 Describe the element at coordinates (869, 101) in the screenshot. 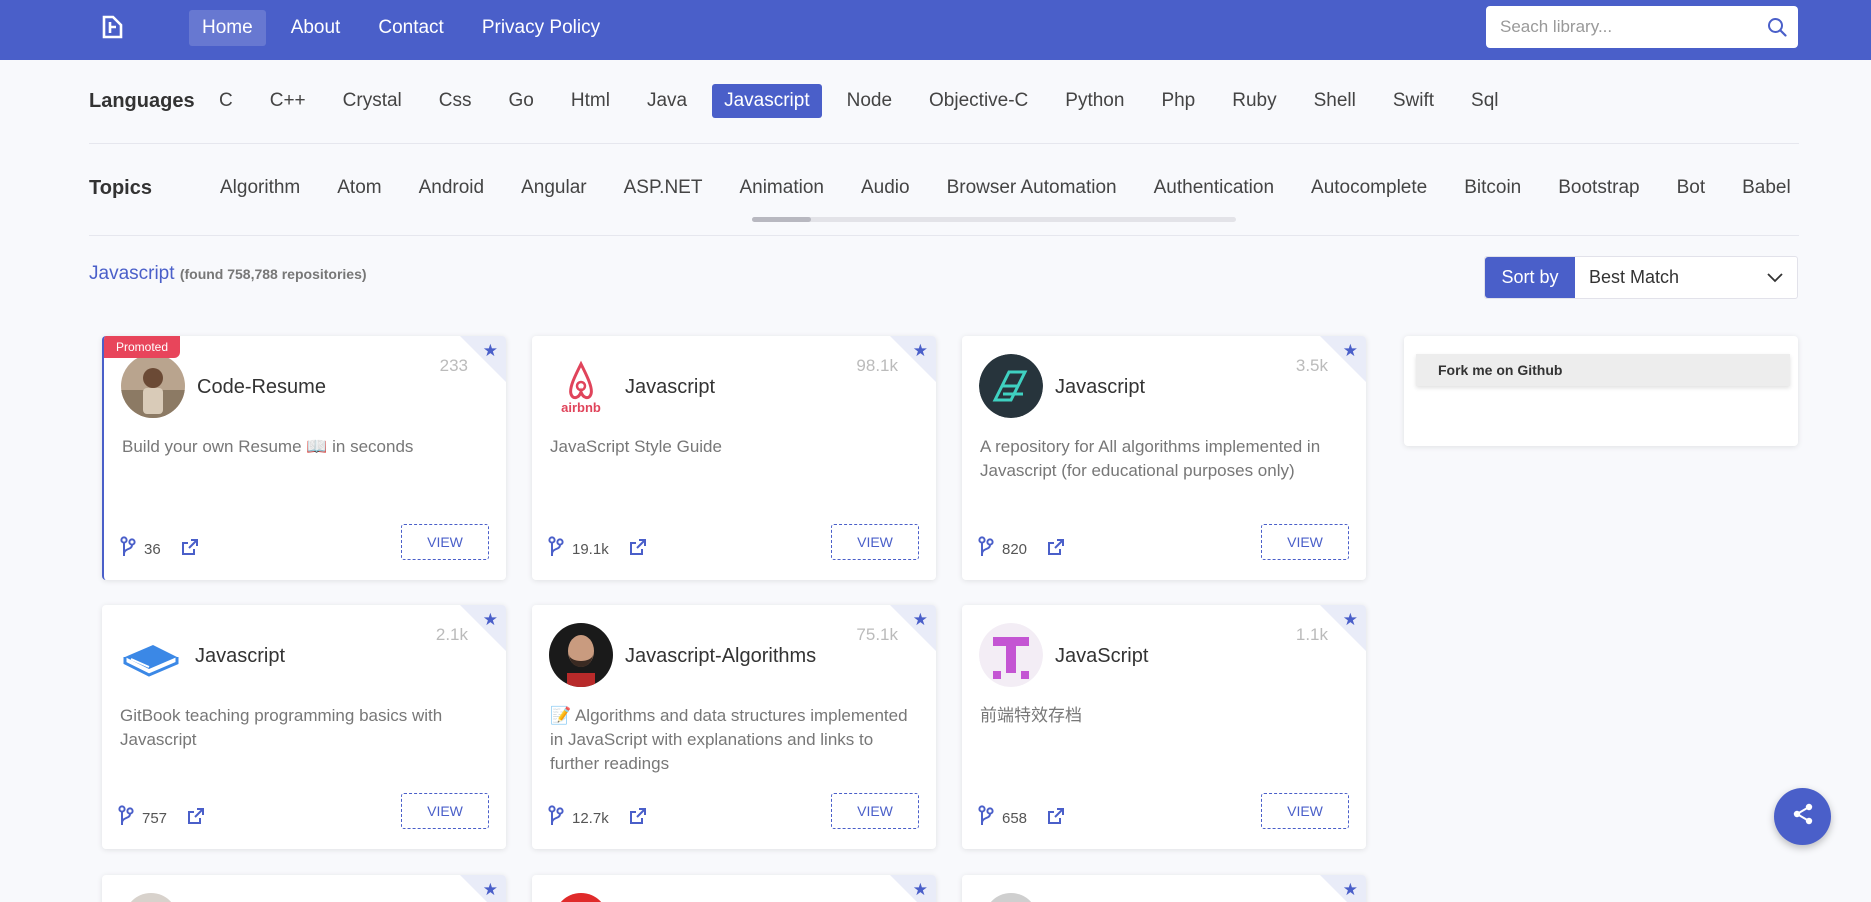

I see `language-chip-node: Node` at that location.